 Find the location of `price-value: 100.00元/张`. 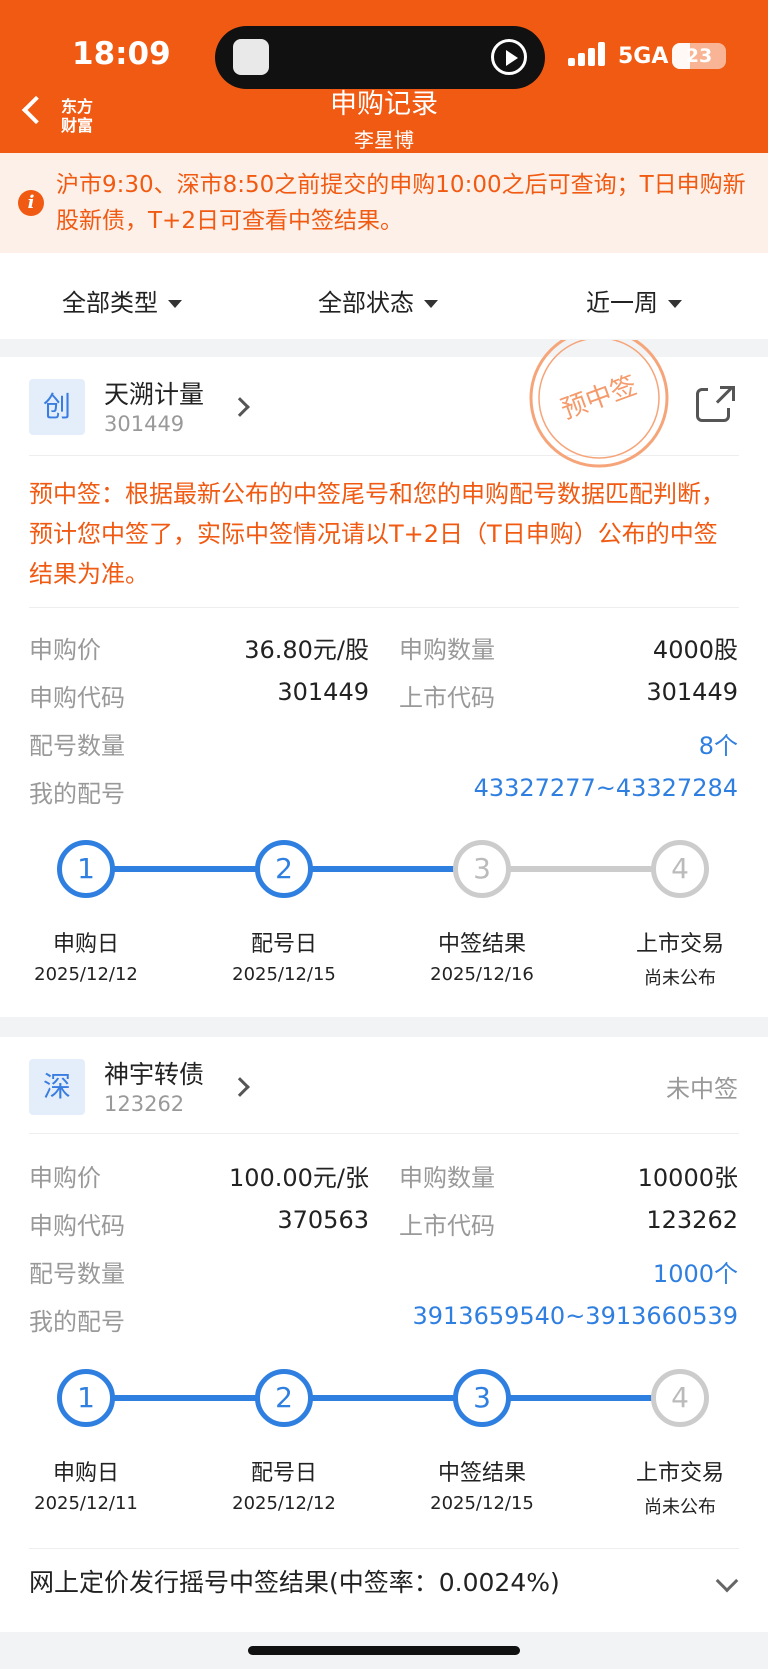

price-value: 100.00元/张 is located at coordinates (298, 1178).